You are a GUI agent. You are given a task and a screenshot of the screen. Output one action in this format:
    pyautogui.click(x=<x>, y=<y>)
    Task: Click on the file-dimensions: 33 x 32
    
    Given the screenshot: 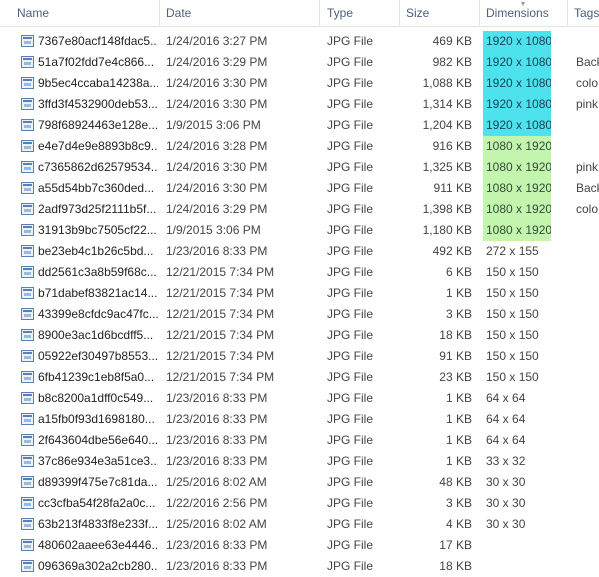 What is the action you would take?
    pyautogui.click(x=506, y=461)
    